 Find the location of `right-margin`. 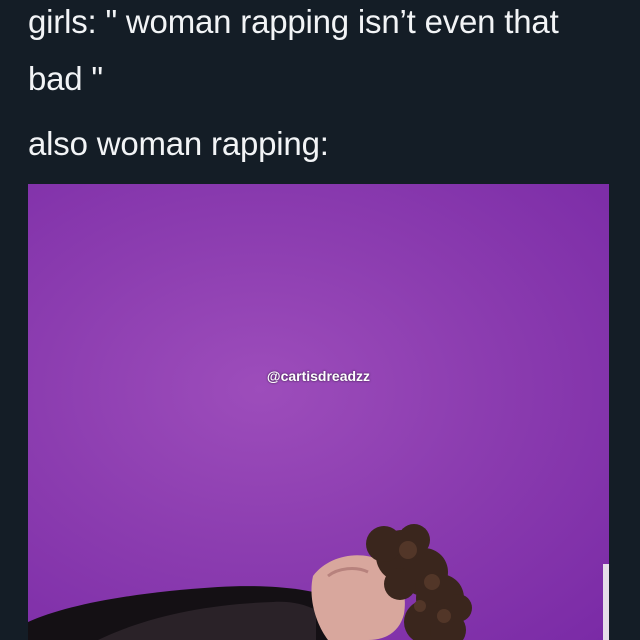

right-margin is located at coordinates (624, 412).